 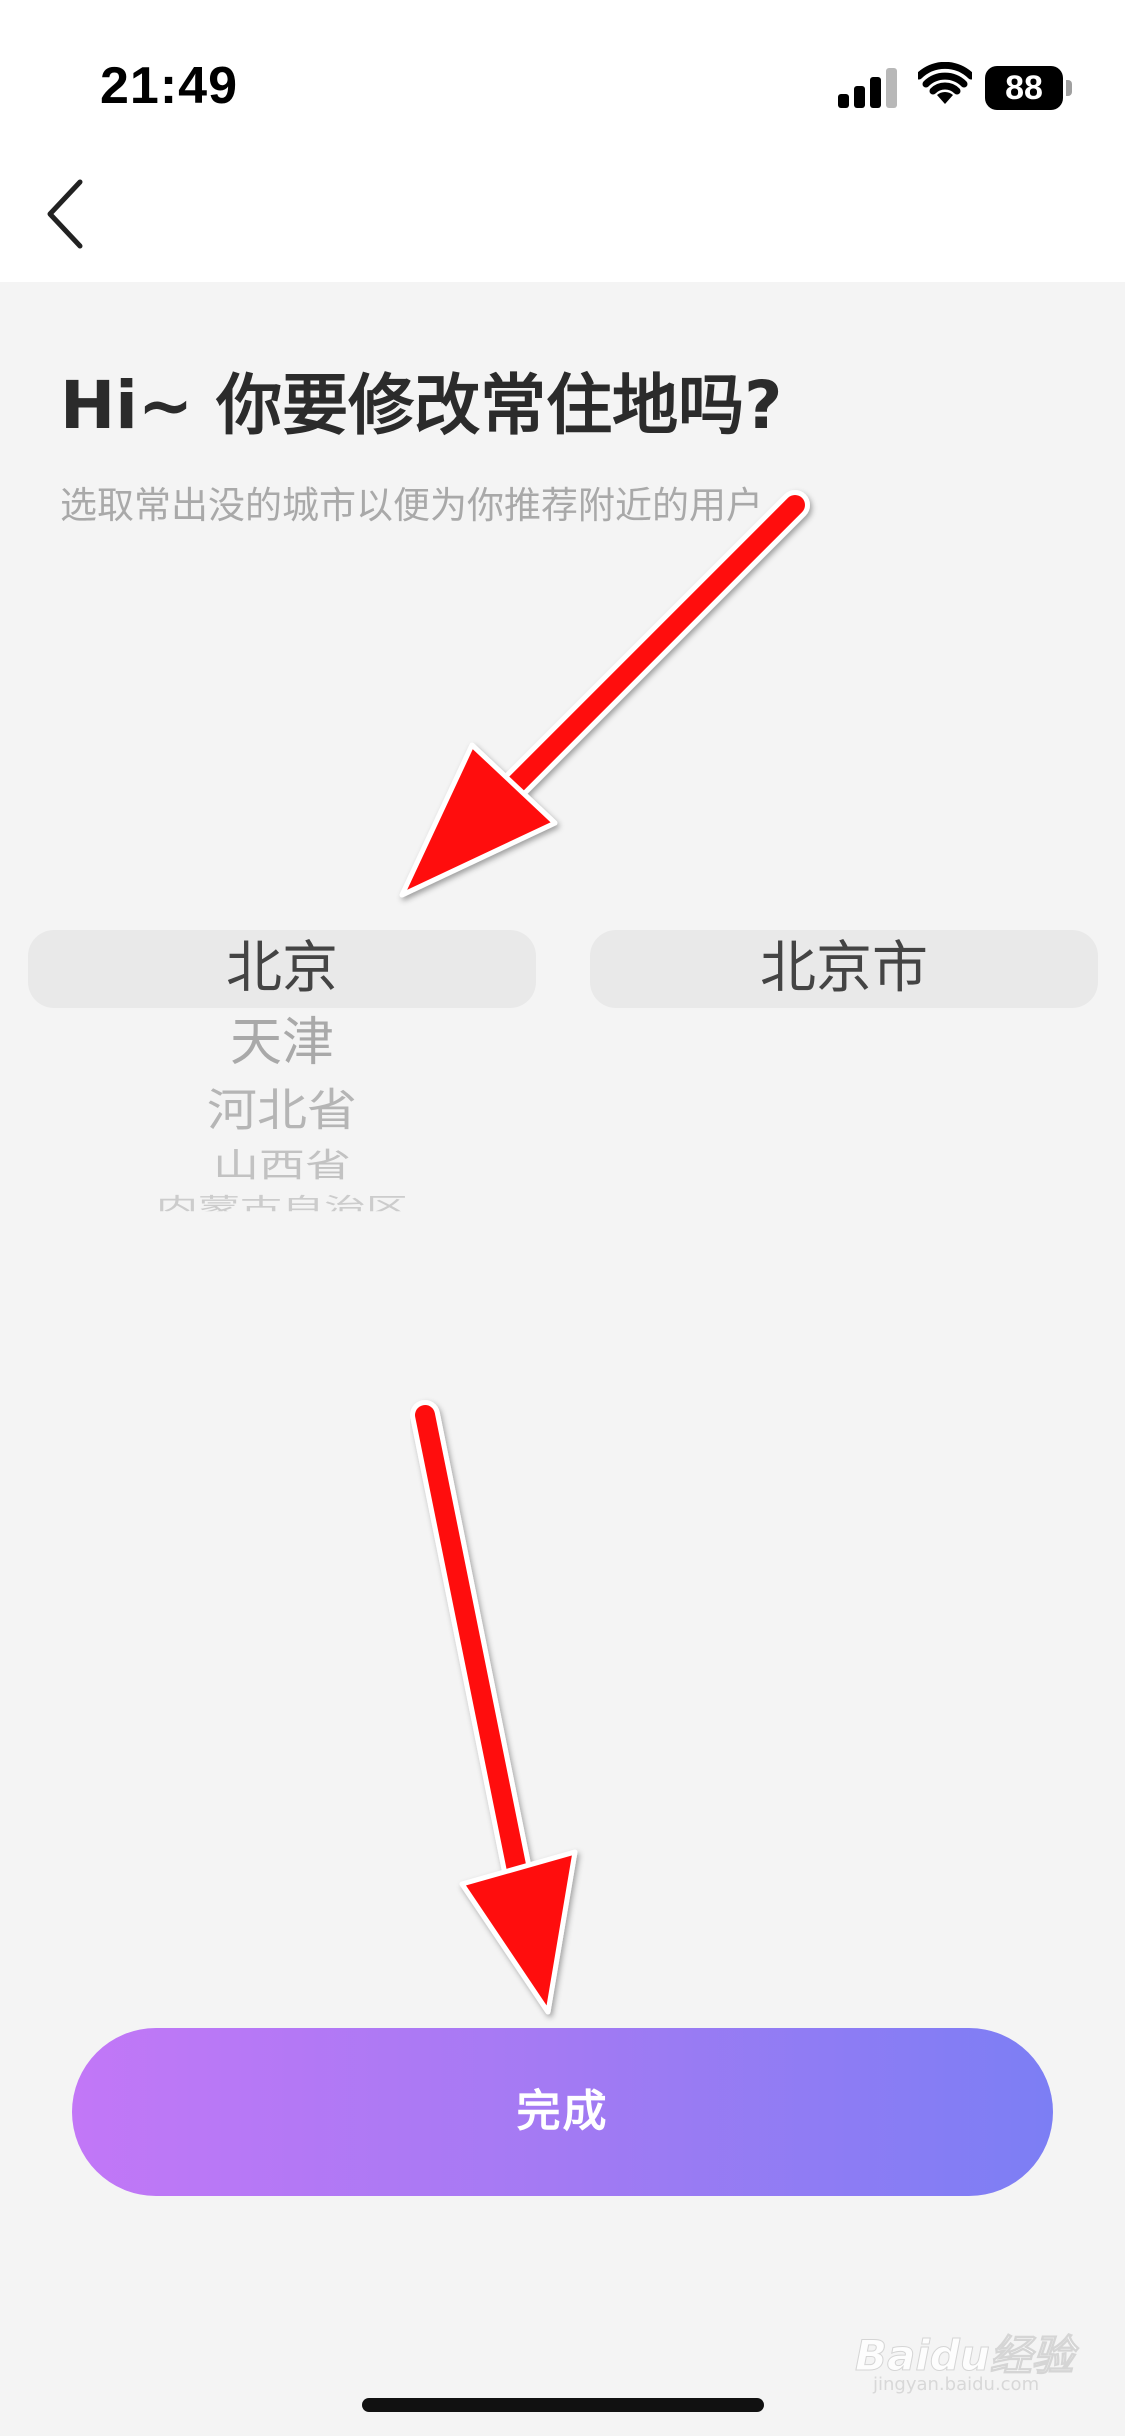 I want to click on done-button: 完成, so click(x=562, y=2112).